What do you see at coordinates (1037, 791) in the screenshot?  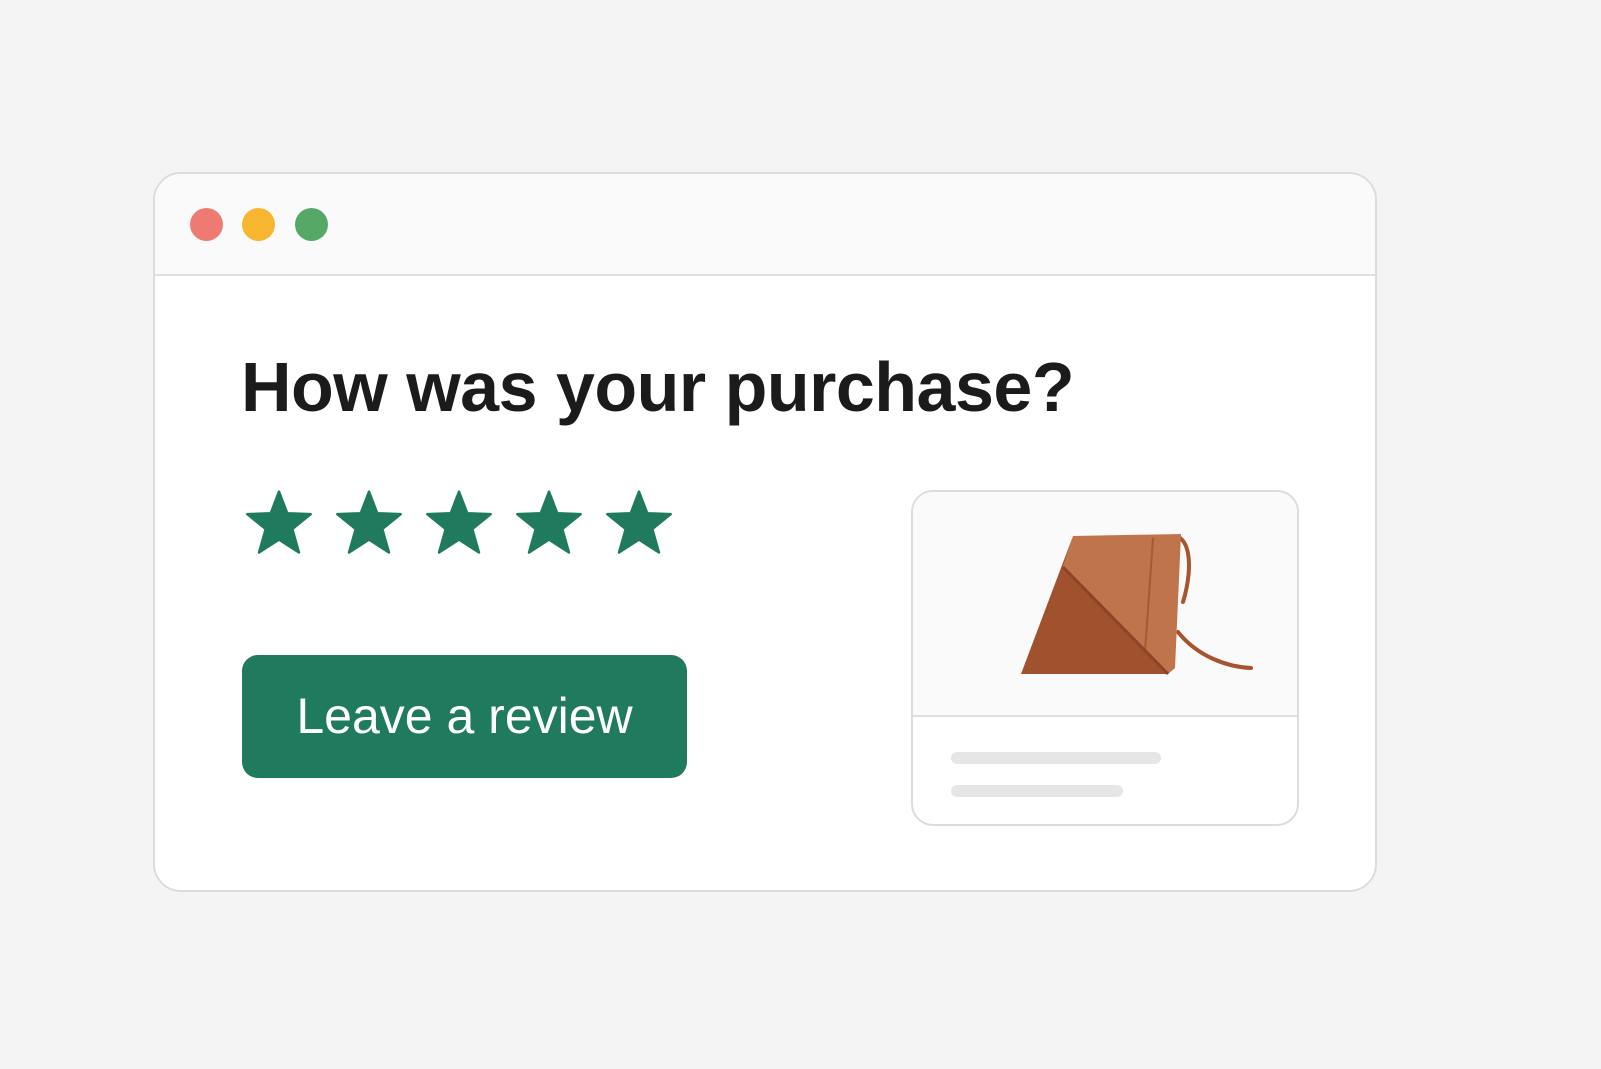 I see `product-subtitle-placeholder` at bounding box center [1037, 791].